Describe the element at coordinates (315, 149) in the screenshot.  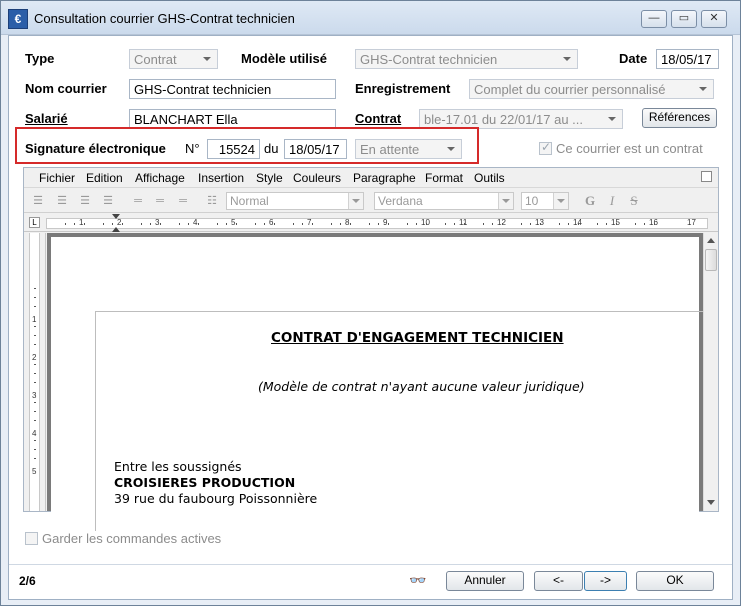
I see `signature-date-field: 18/05/17` at that location.